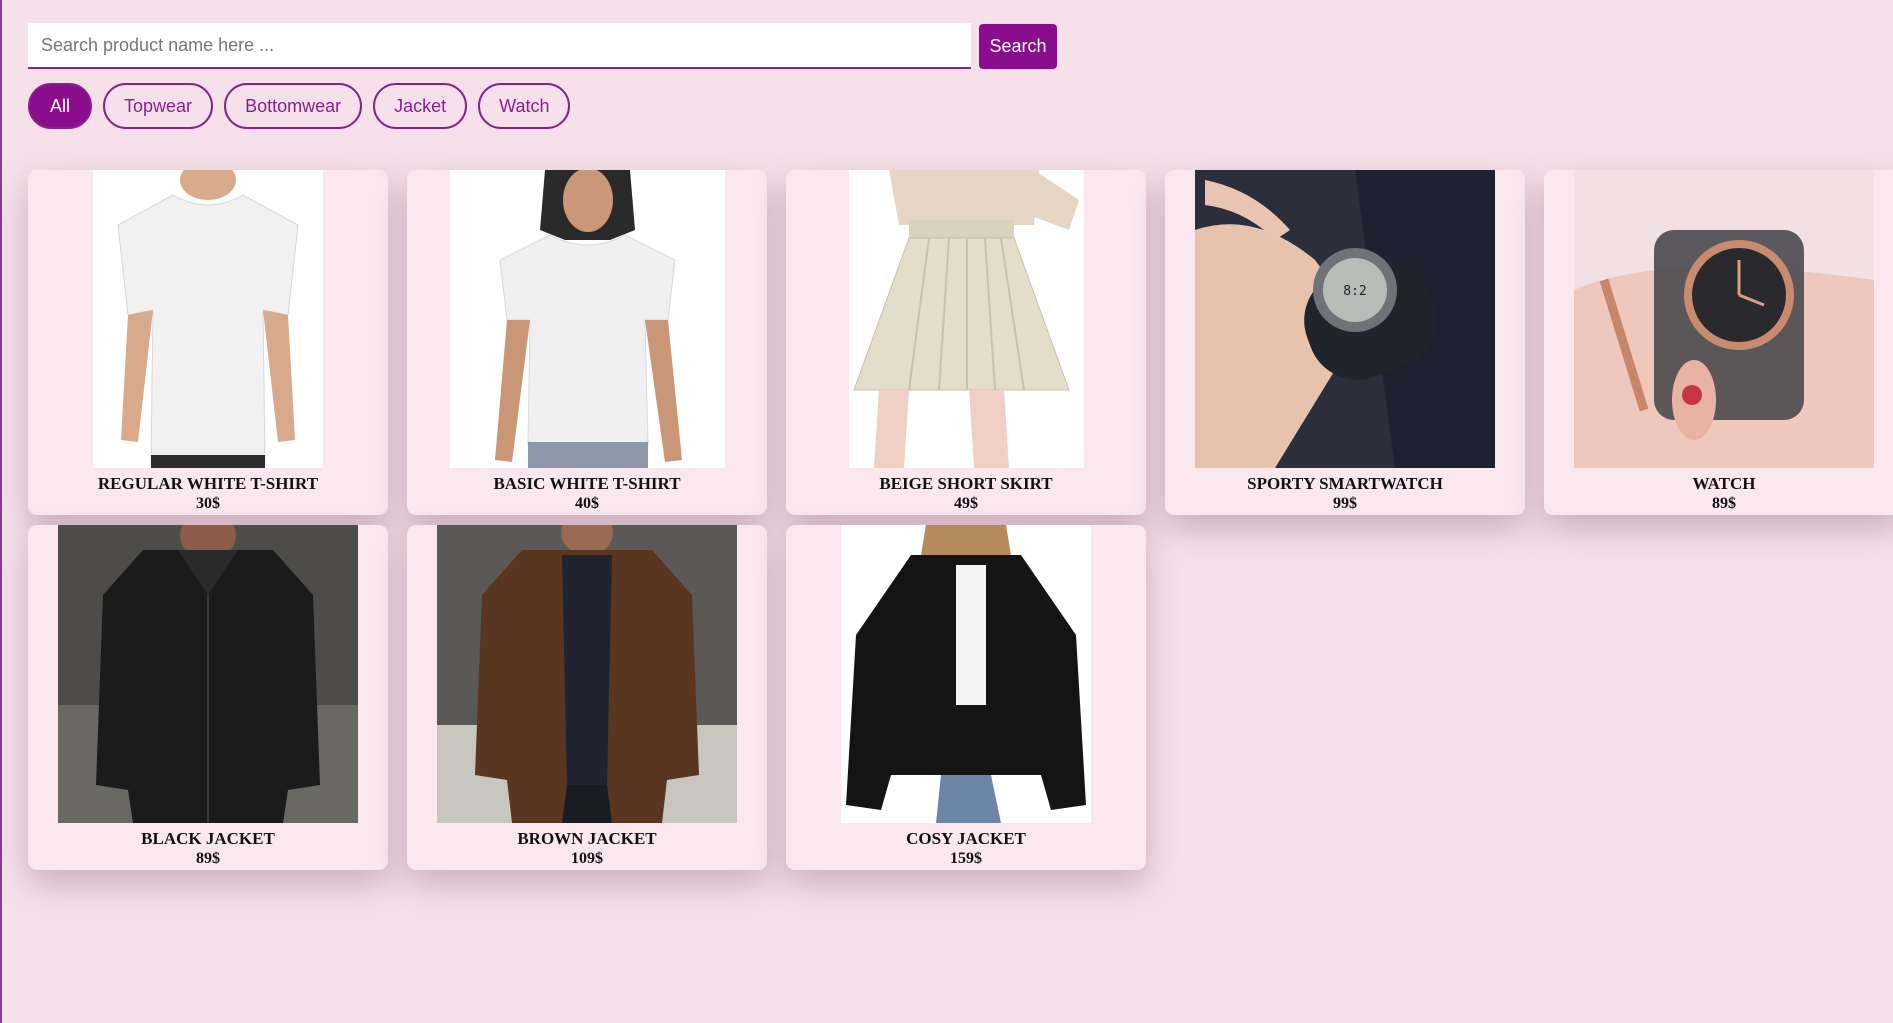 The height and width of the screenshot is (1023, 1893). What do you see at coordinates (208, 503) in the screenshot?
I see `product-price: 30$` at bounding box center [208, 503].